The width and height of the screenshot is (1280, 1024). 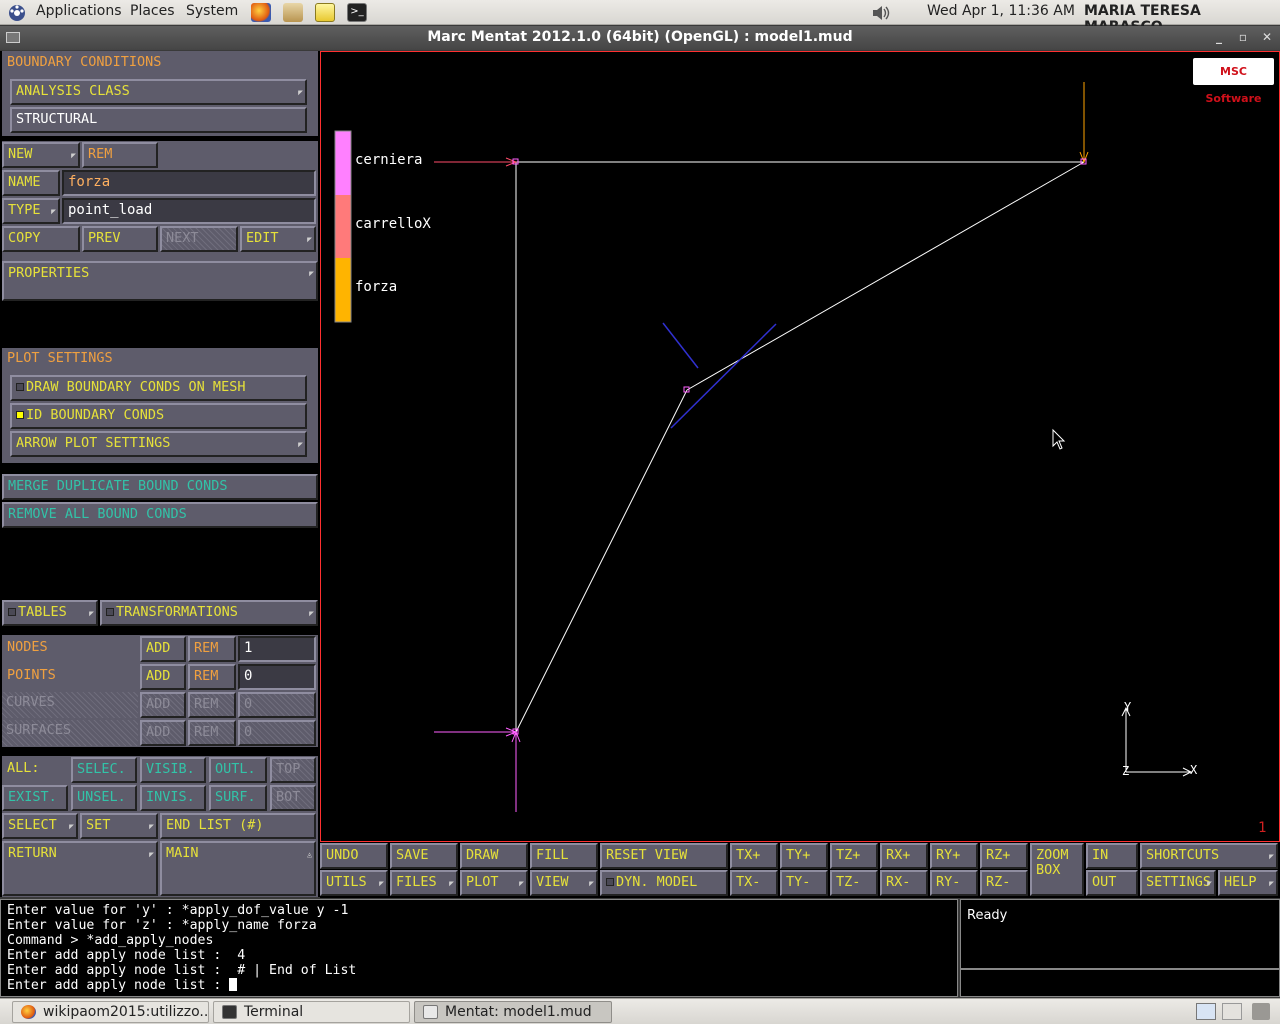 I want to click on minimize-button: _, so click(x=1219, y=37).